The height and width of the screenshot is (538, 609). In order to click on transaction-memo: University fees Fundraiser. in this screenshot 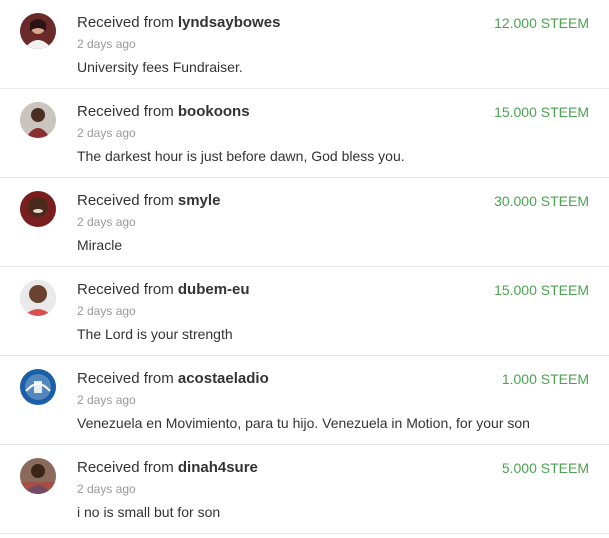, I will do `click(160, 67)`.